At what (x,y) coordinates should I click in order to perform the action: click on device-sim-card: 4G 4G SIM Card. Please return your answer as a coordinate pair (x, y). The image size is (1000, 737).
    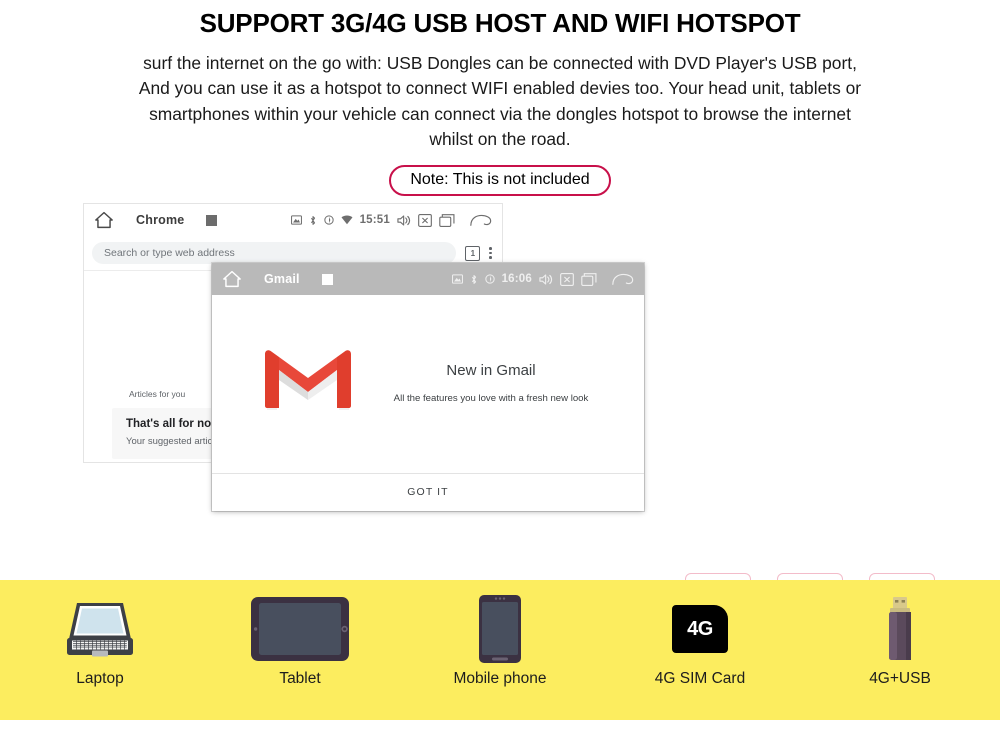
    Looking at the image, I should click on (700, 641).